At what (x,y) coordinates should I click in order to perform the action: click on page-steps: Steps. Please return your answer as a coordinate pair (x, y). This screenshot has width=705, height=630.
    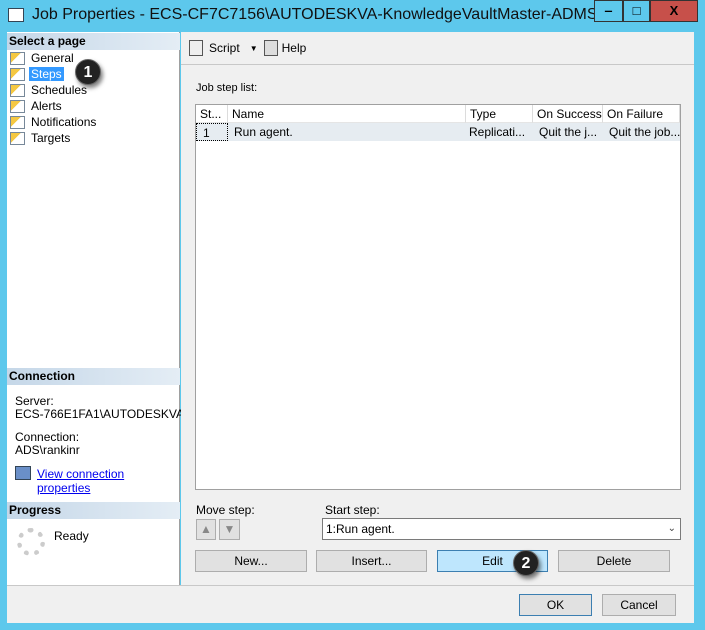
    Looking at the image, I should click on (37, 74).